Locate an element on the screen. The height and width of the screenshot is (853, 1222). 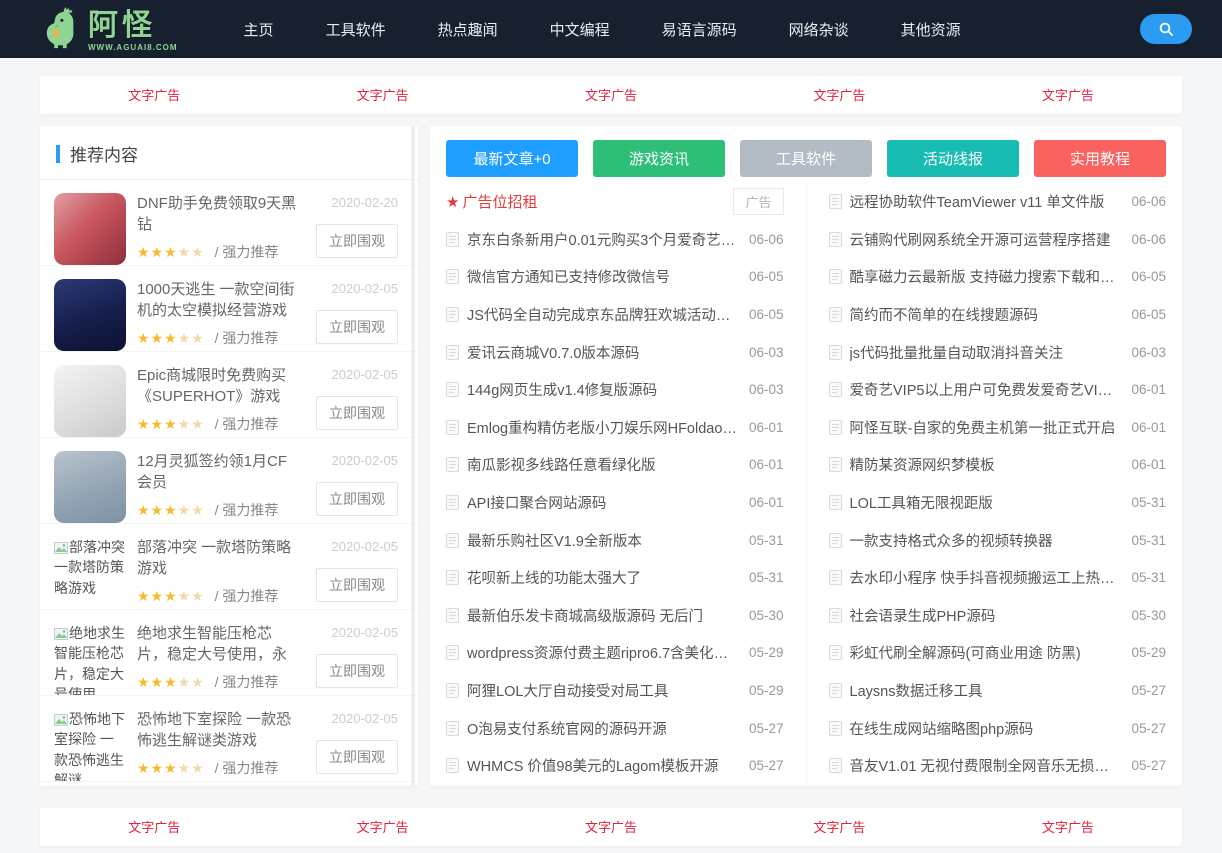
item-date: 2020-02-05 is located at coordinates (365, 288).